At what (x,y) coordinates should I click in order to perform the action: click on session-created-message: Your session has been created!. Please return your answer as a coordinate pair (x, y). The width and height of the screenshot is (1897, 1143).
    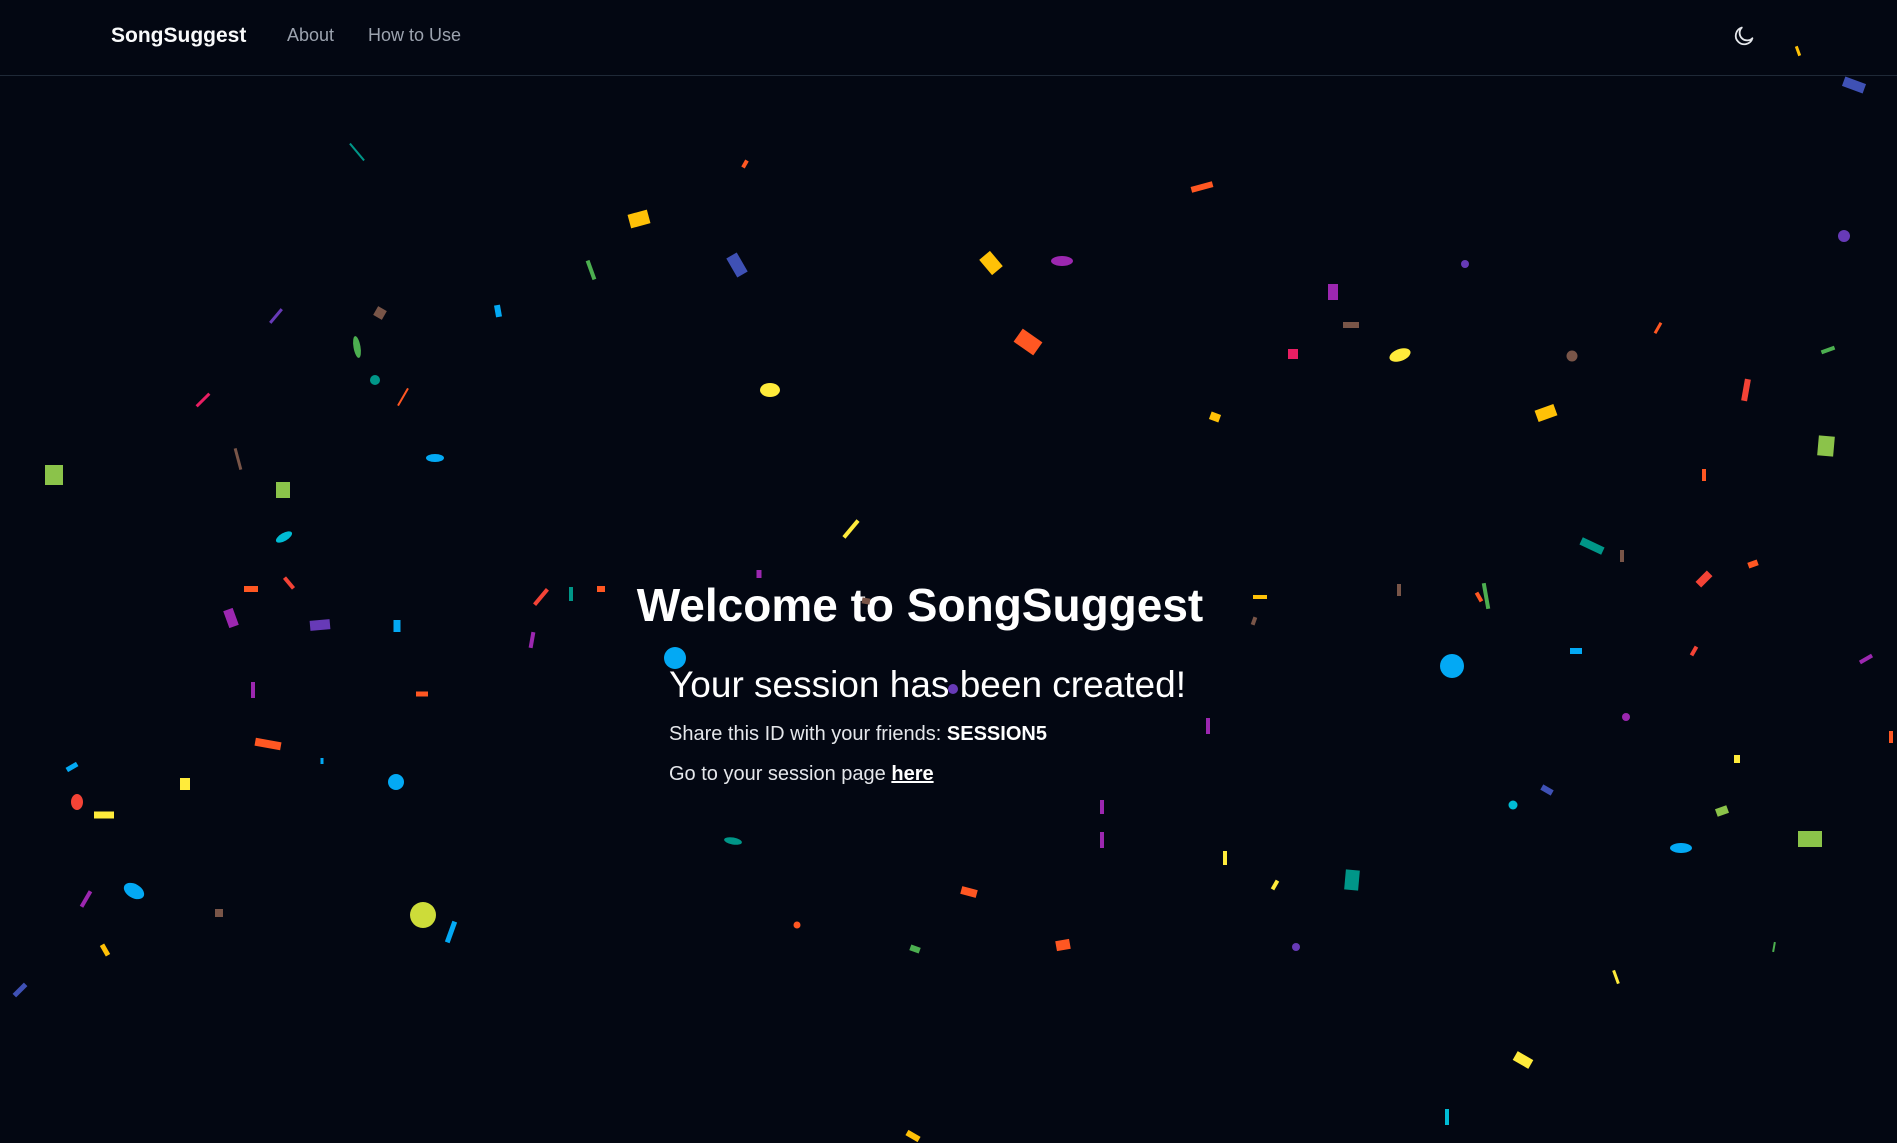
    Looking at the image, I should click on (927, 684).